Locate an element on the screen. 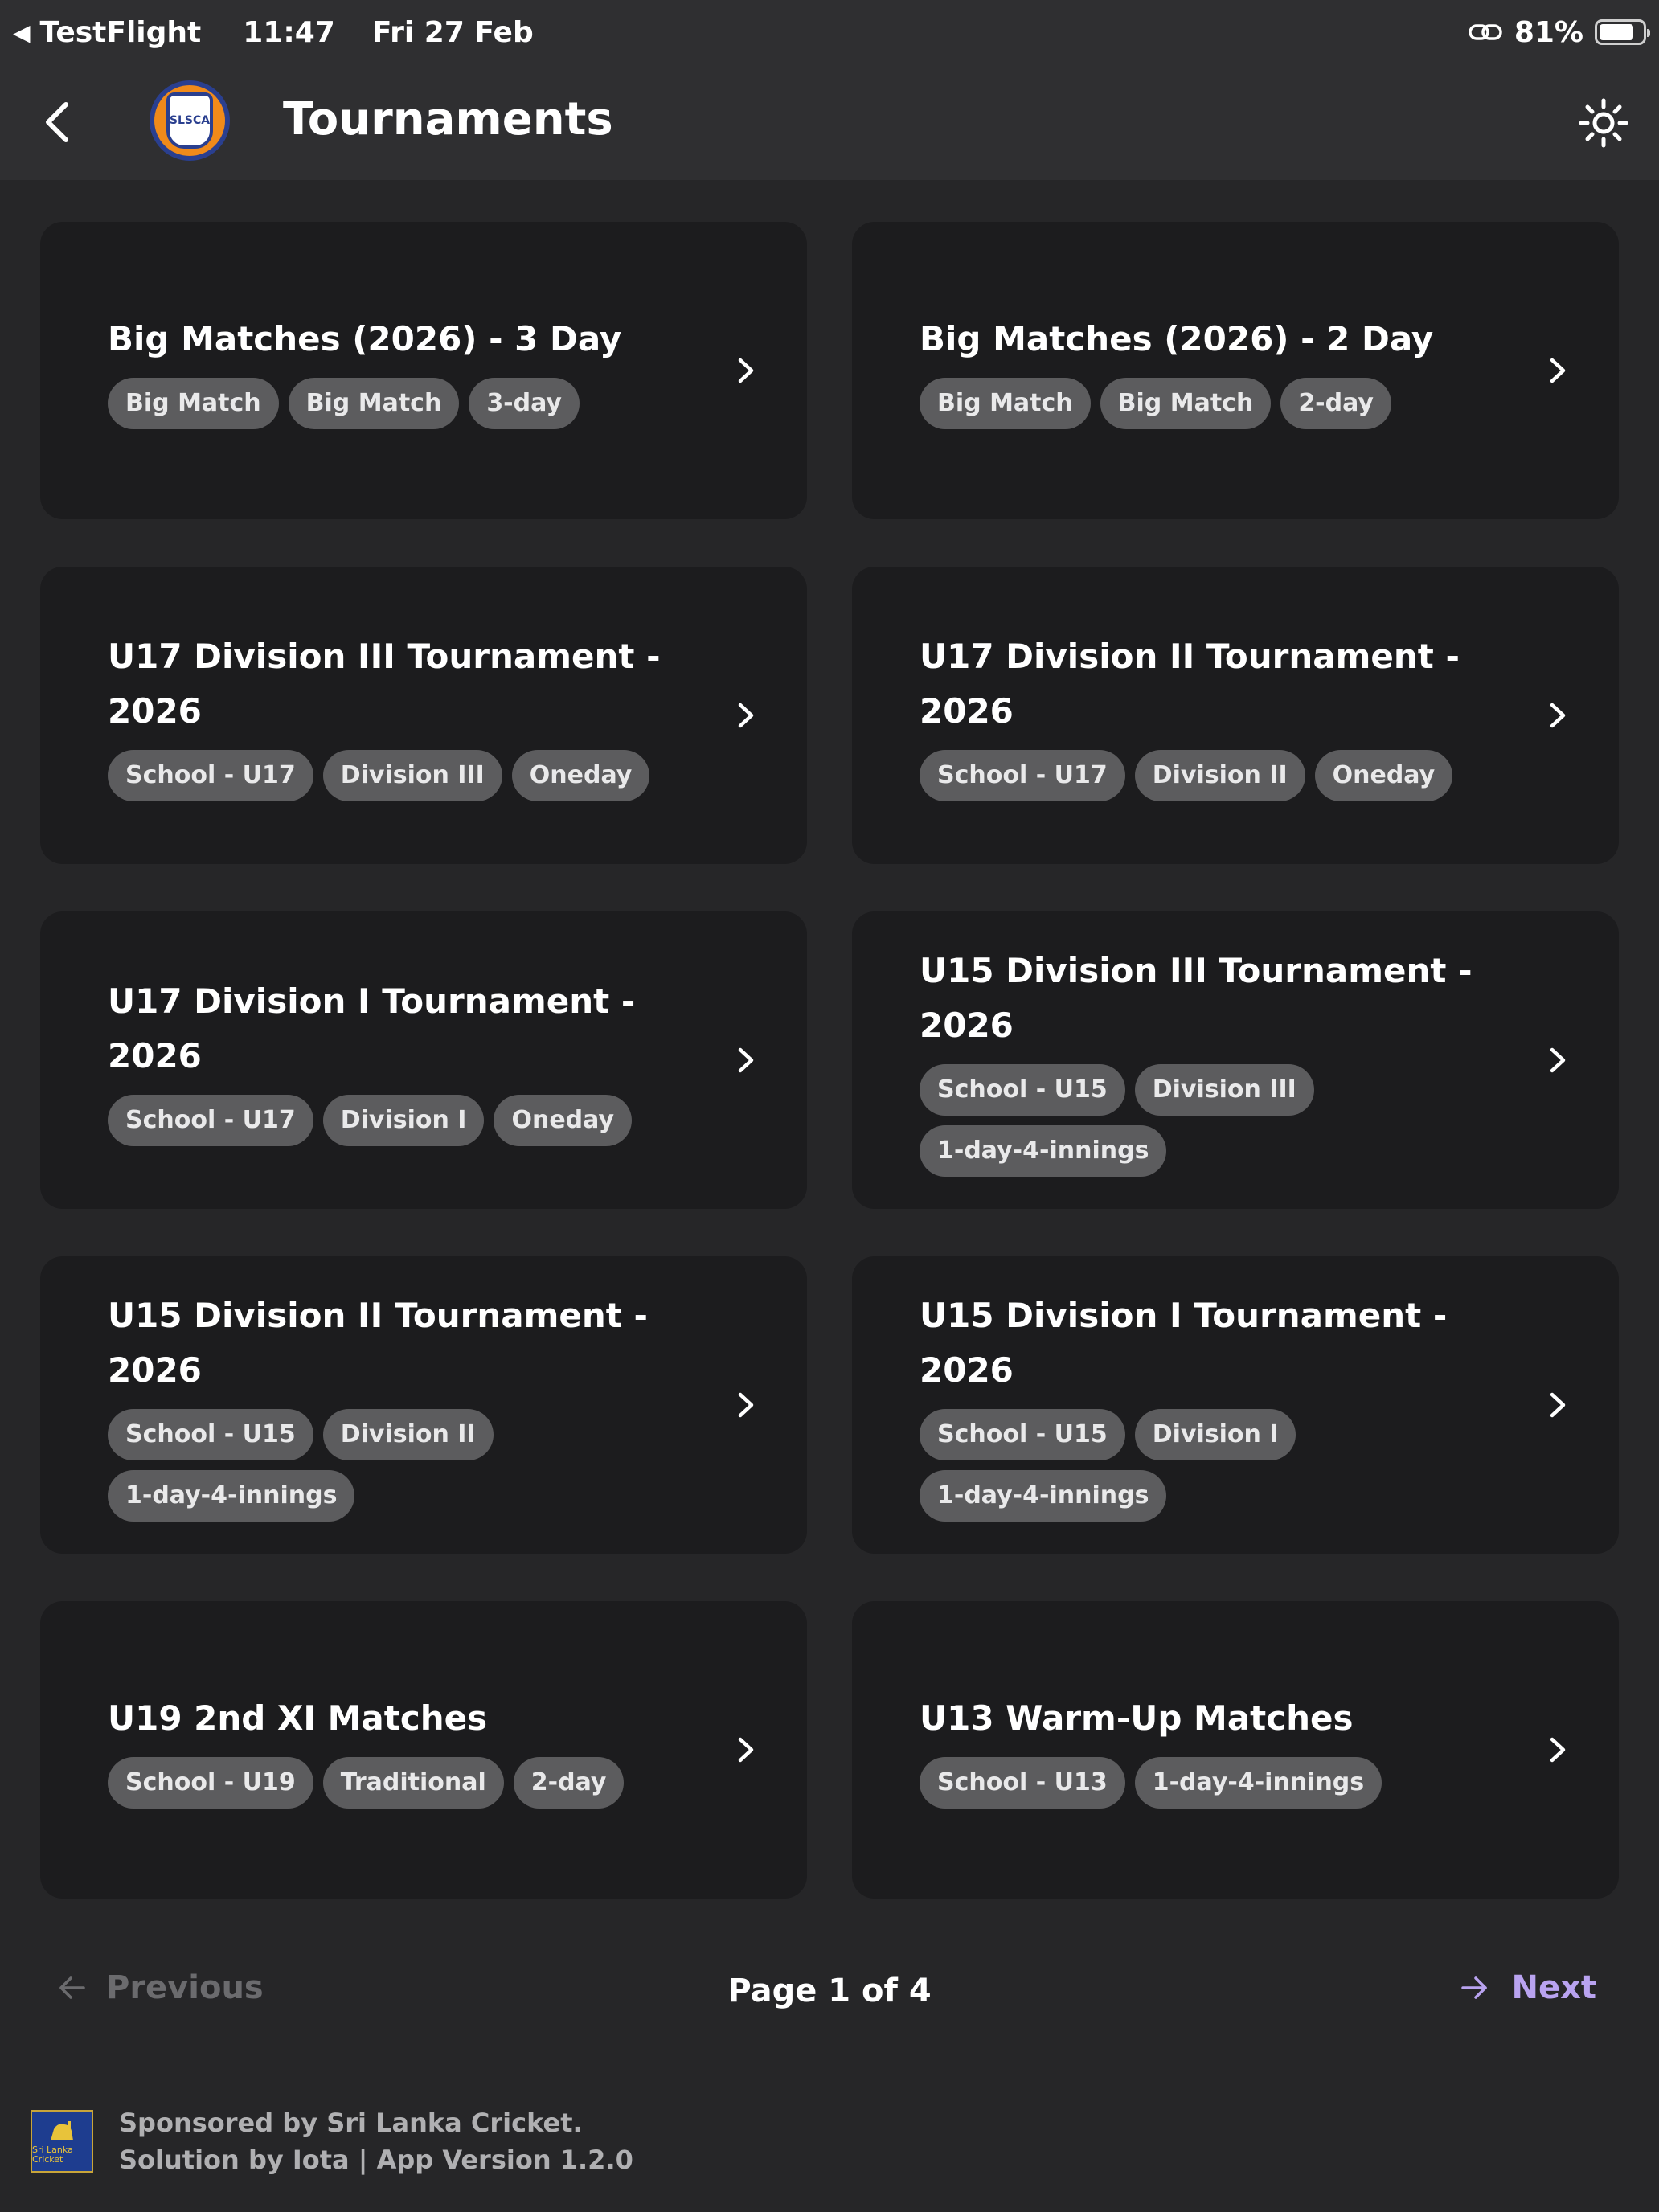 The height and width of the screenshot is (2212, 1659). card-title: U13 Warm-Up Matches is located at coordinates (1137, 1718).